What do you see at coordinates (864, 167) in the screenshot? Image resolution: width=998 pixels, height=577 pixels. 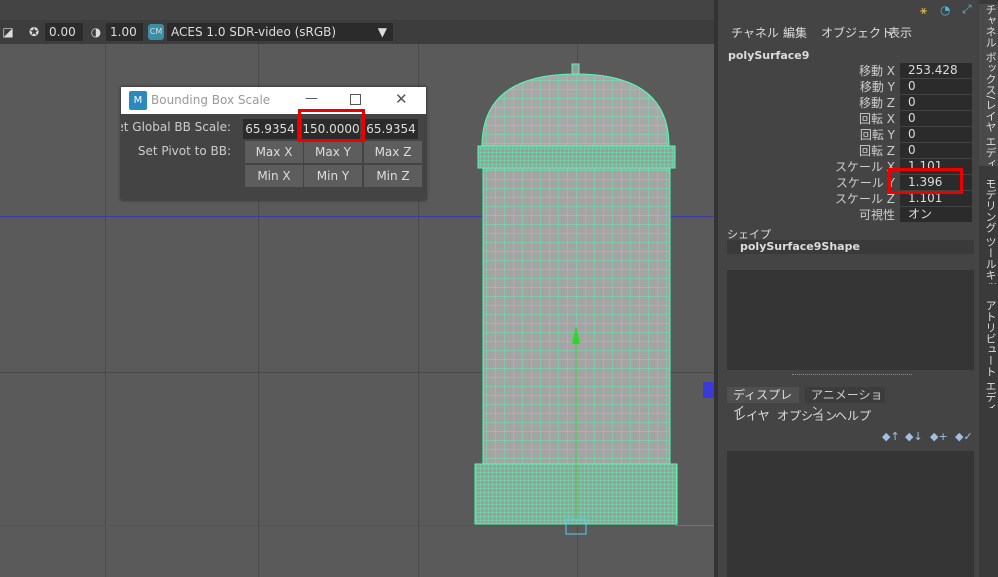 I see `attr-label: スケール X` at bounding box center [864, 167].